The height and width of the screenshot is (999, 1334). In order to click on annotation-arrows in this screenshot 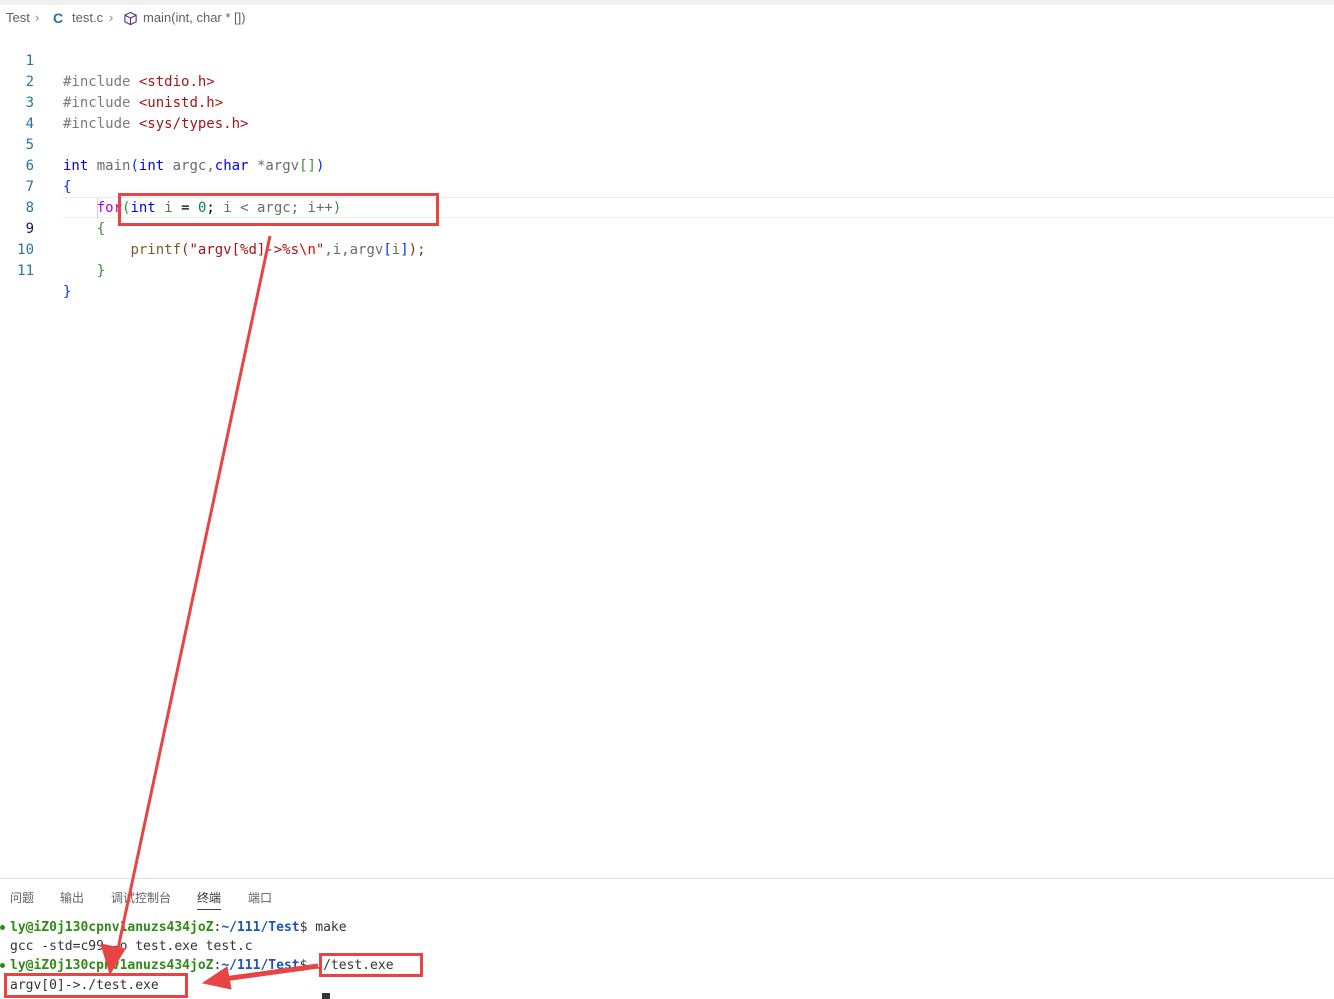, I will do `click(209, 612)`.